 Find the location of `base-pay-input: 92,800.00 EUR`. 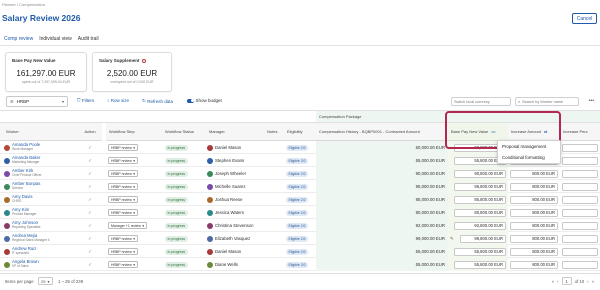

base-pay-input: 92,800.00 EUR is located at coordinates (480, 225).